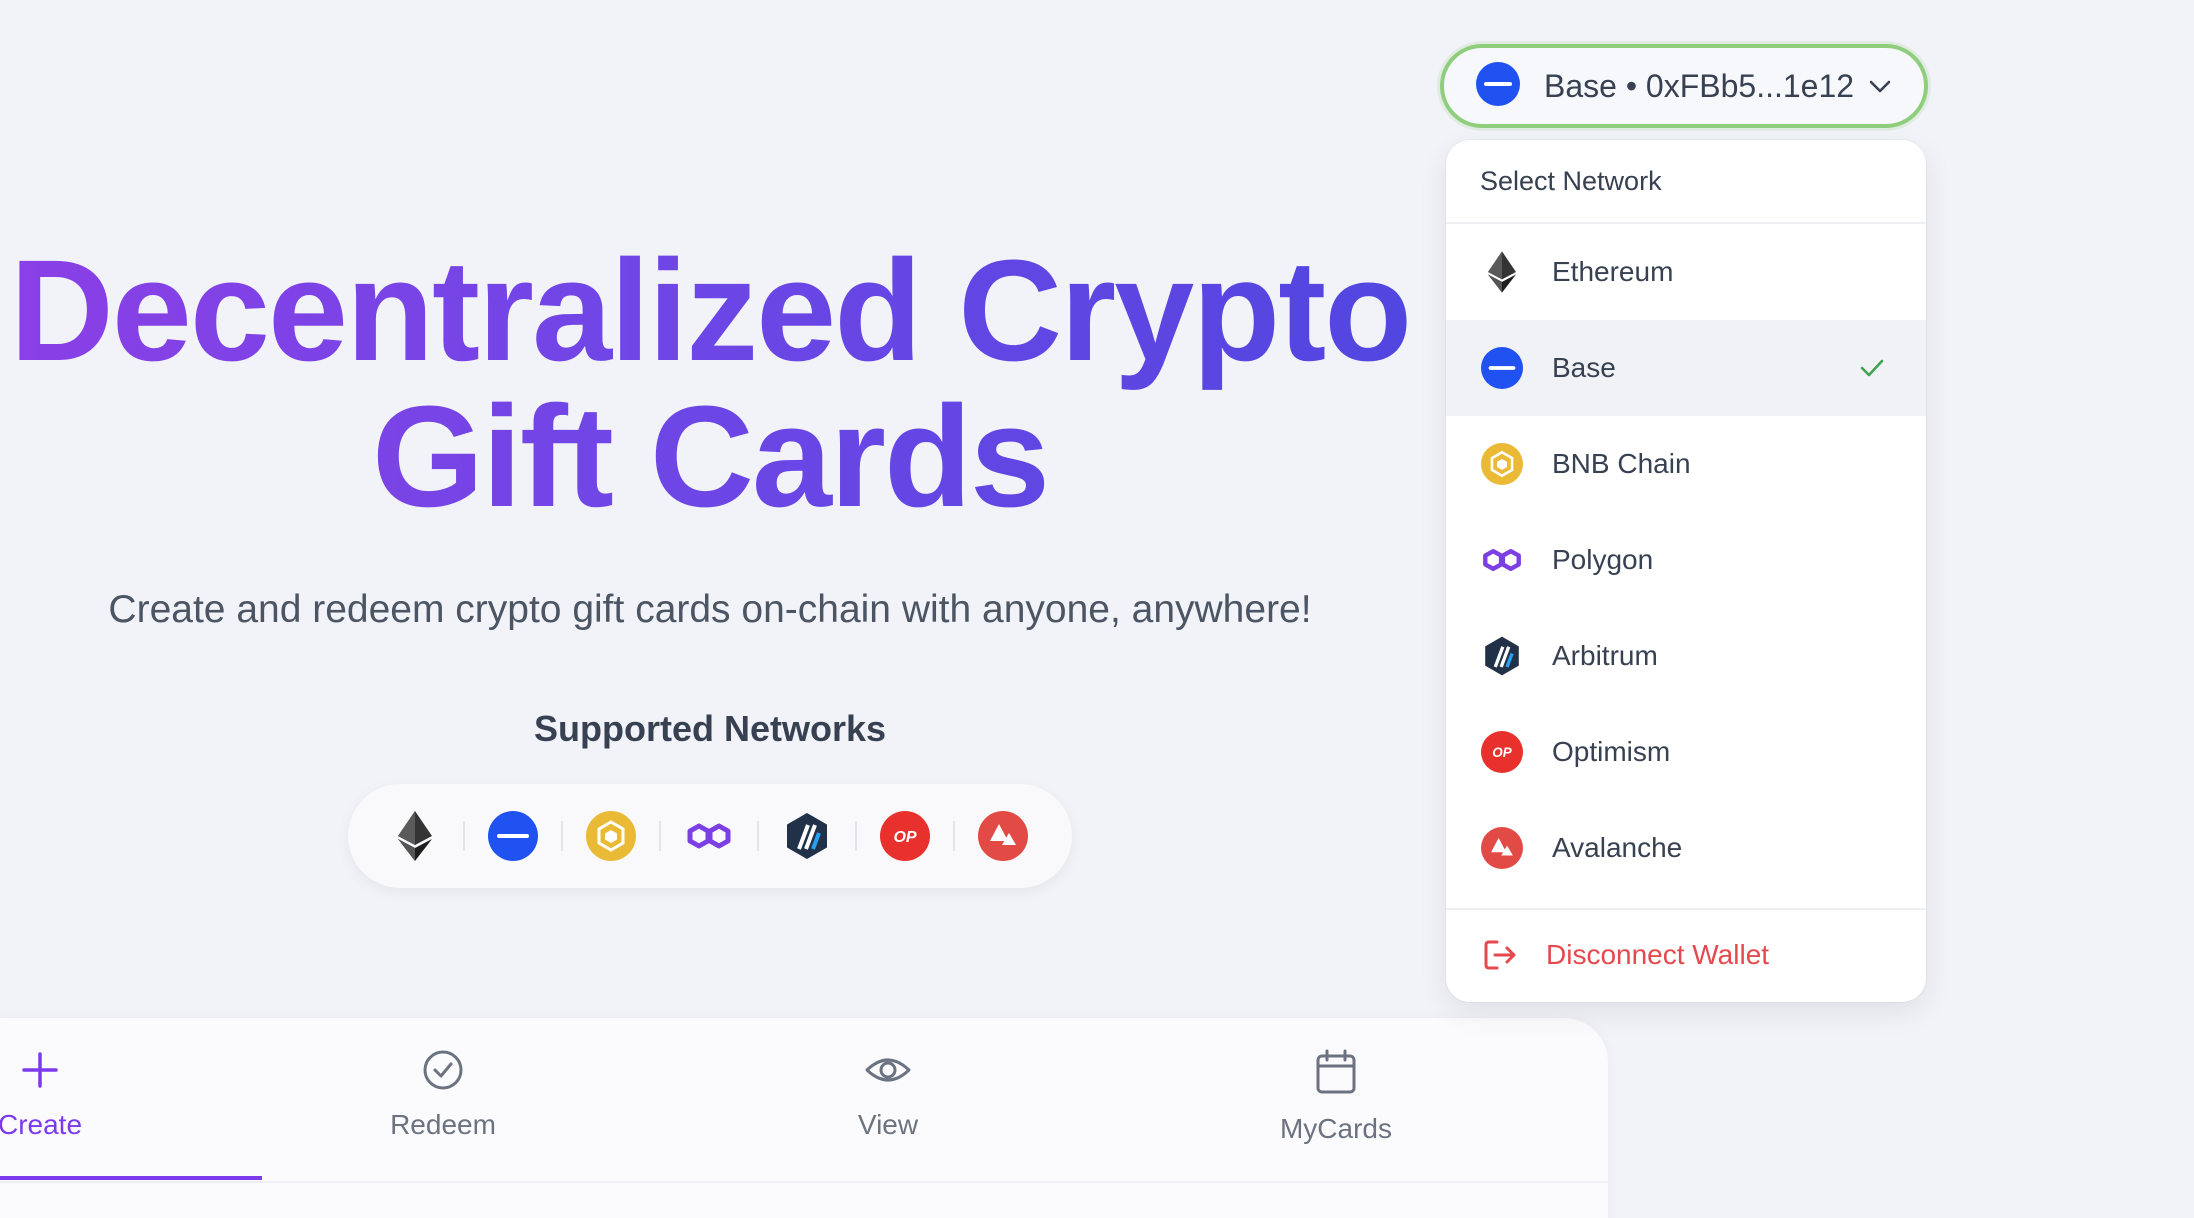 This screenshot has width=2194, height=1218. Describe the element at coordinates (1658, 954) in the screenshot. I see `disconnect-label: Disconnect Wallet` at that location.